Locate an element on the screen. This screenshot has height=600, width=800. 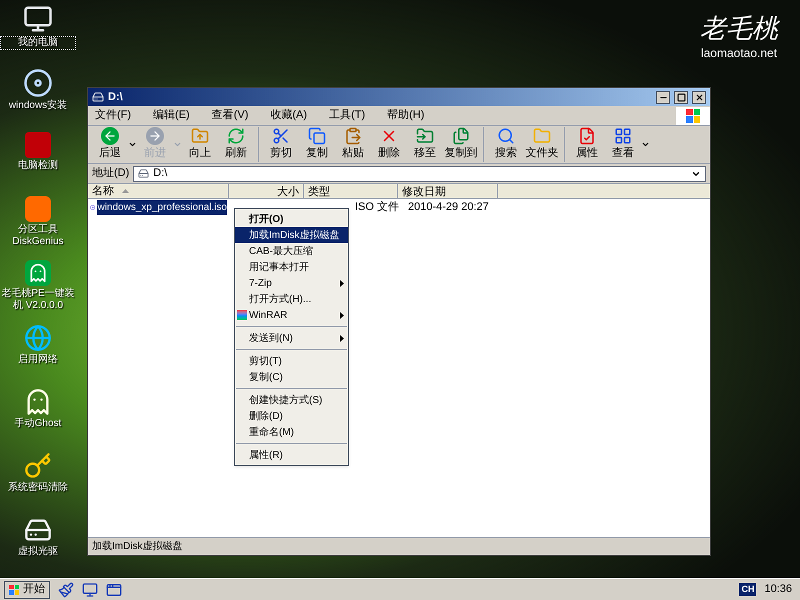
context-menu-item: 发送到(N) is located at coordinates (291, 338).